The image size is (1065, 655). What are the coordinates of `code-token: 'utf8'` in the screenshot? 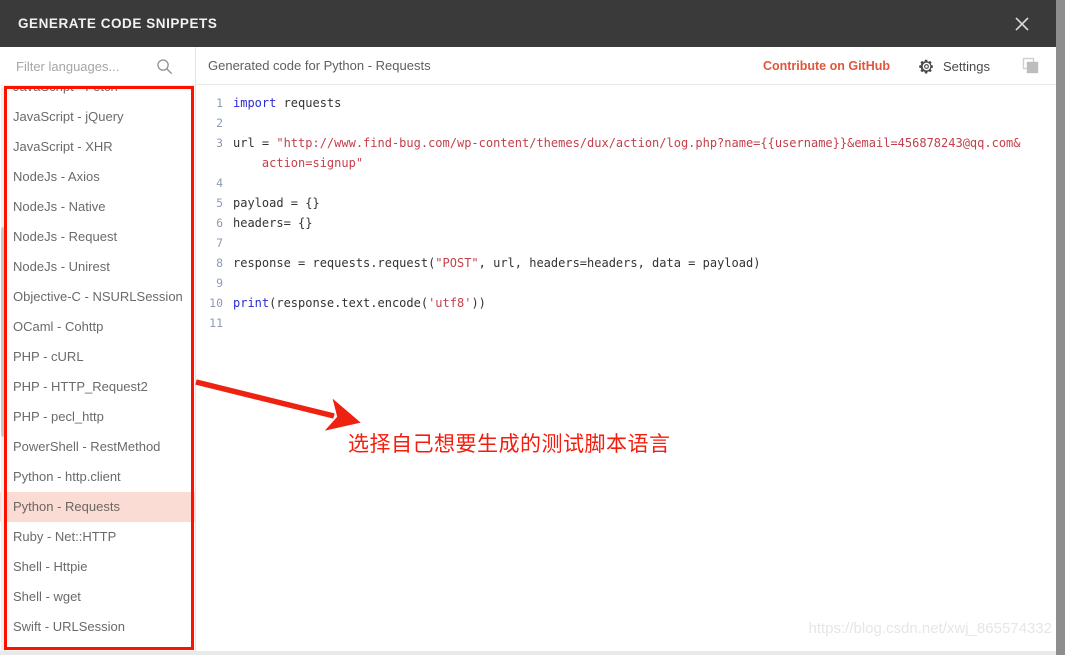 It's located at (450, 303).